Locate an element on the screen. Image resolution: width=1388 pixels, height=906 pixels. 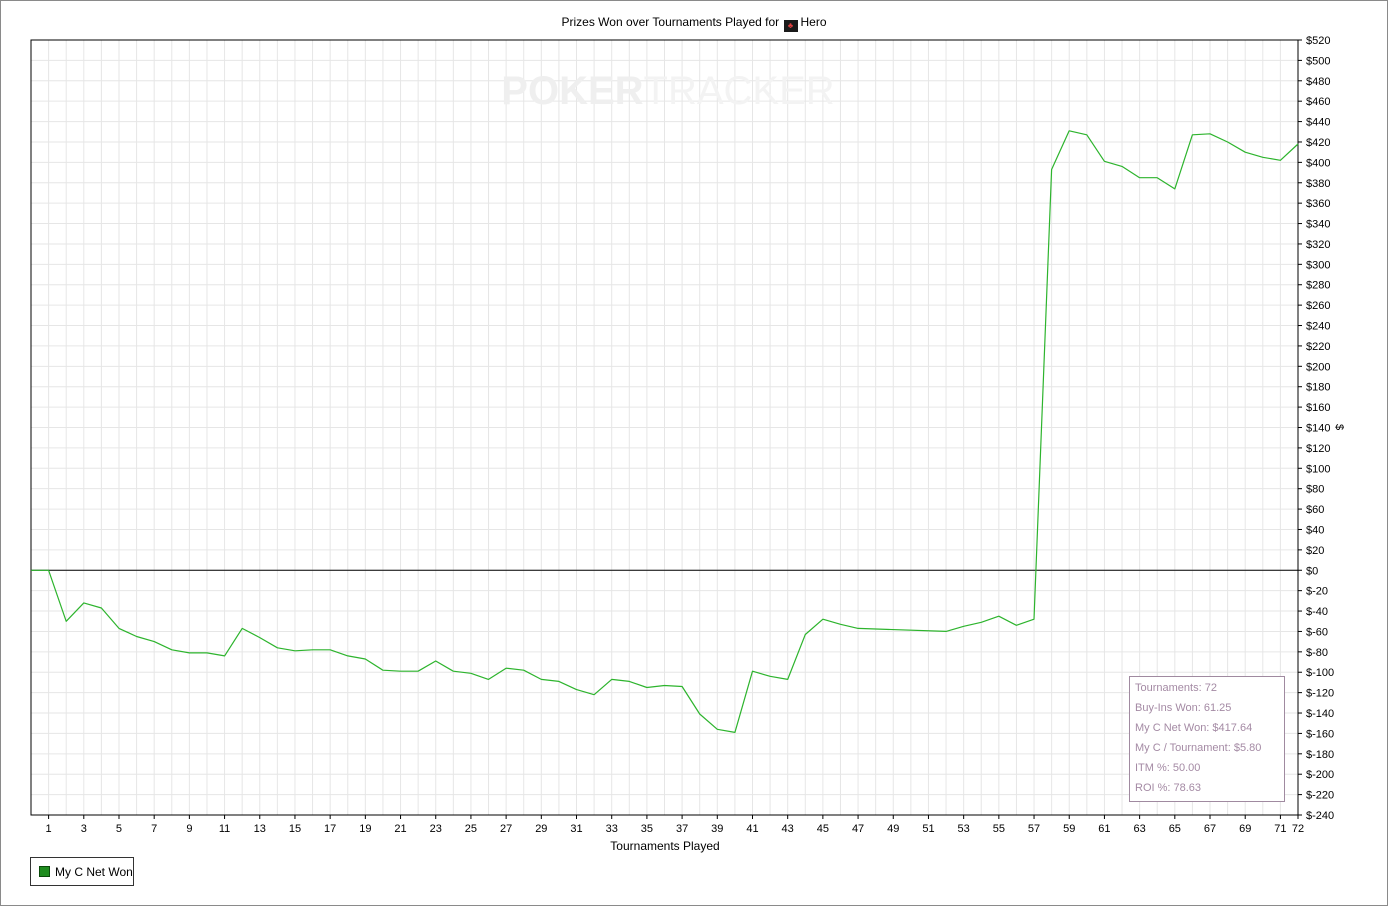
x-tick-label: 61 is located at coordinates (1104, 829).